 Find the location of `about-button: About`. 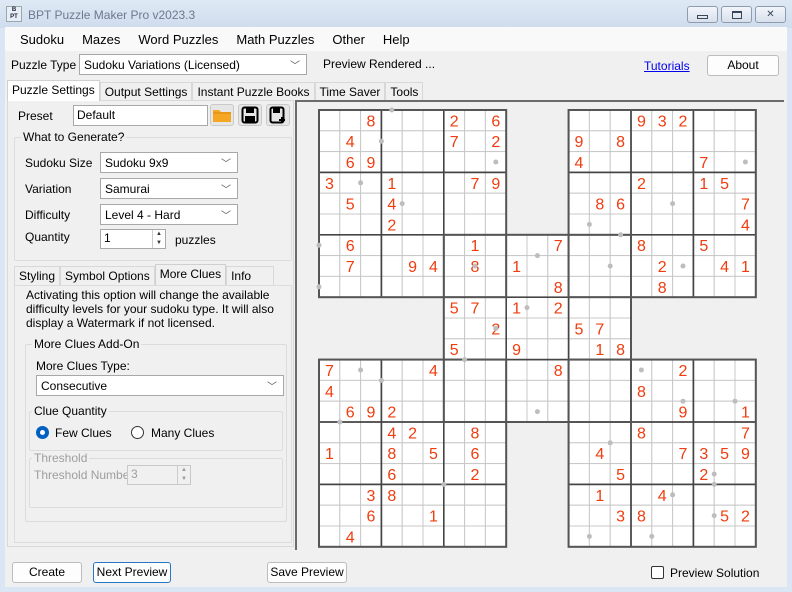

about-button: About is located at coordinates (743, 65).